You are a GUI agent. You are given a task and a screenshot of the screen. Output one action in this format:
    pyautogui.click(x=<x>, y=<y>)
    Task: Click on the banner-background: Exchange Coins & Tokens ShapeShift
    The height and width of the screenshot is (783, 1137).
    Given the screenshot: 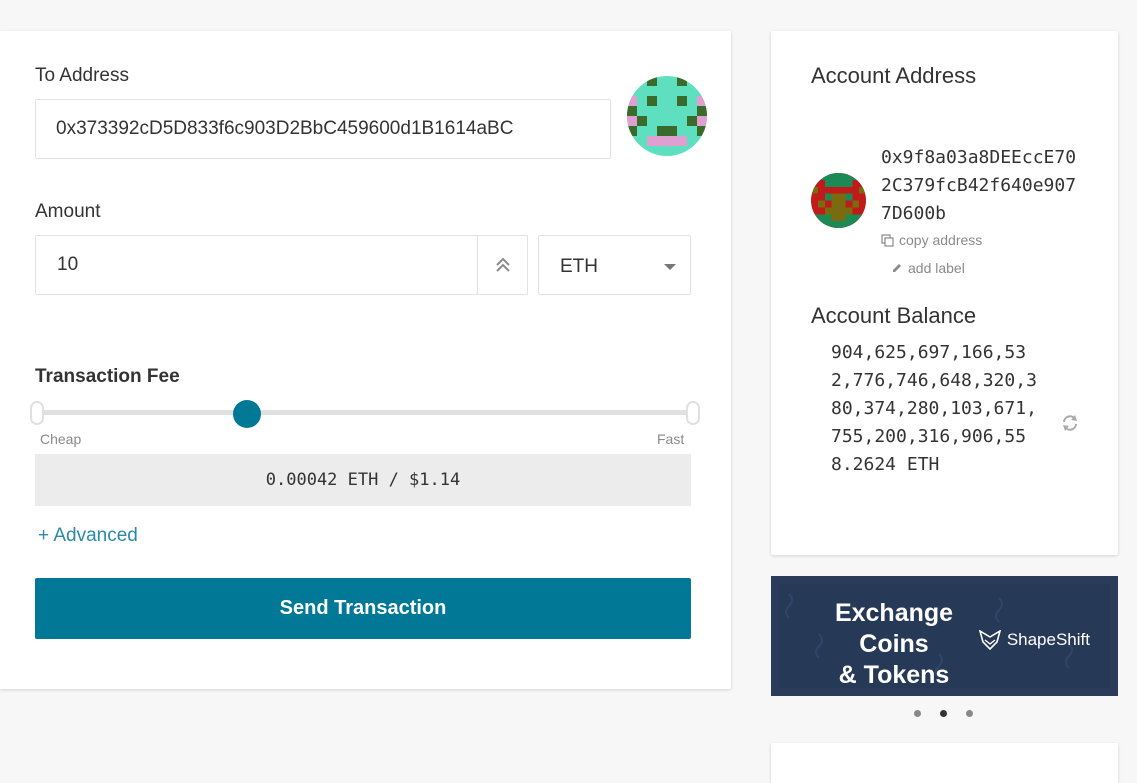 What is the action you would take?
    pyautogui.click(x=944, y=636)
    